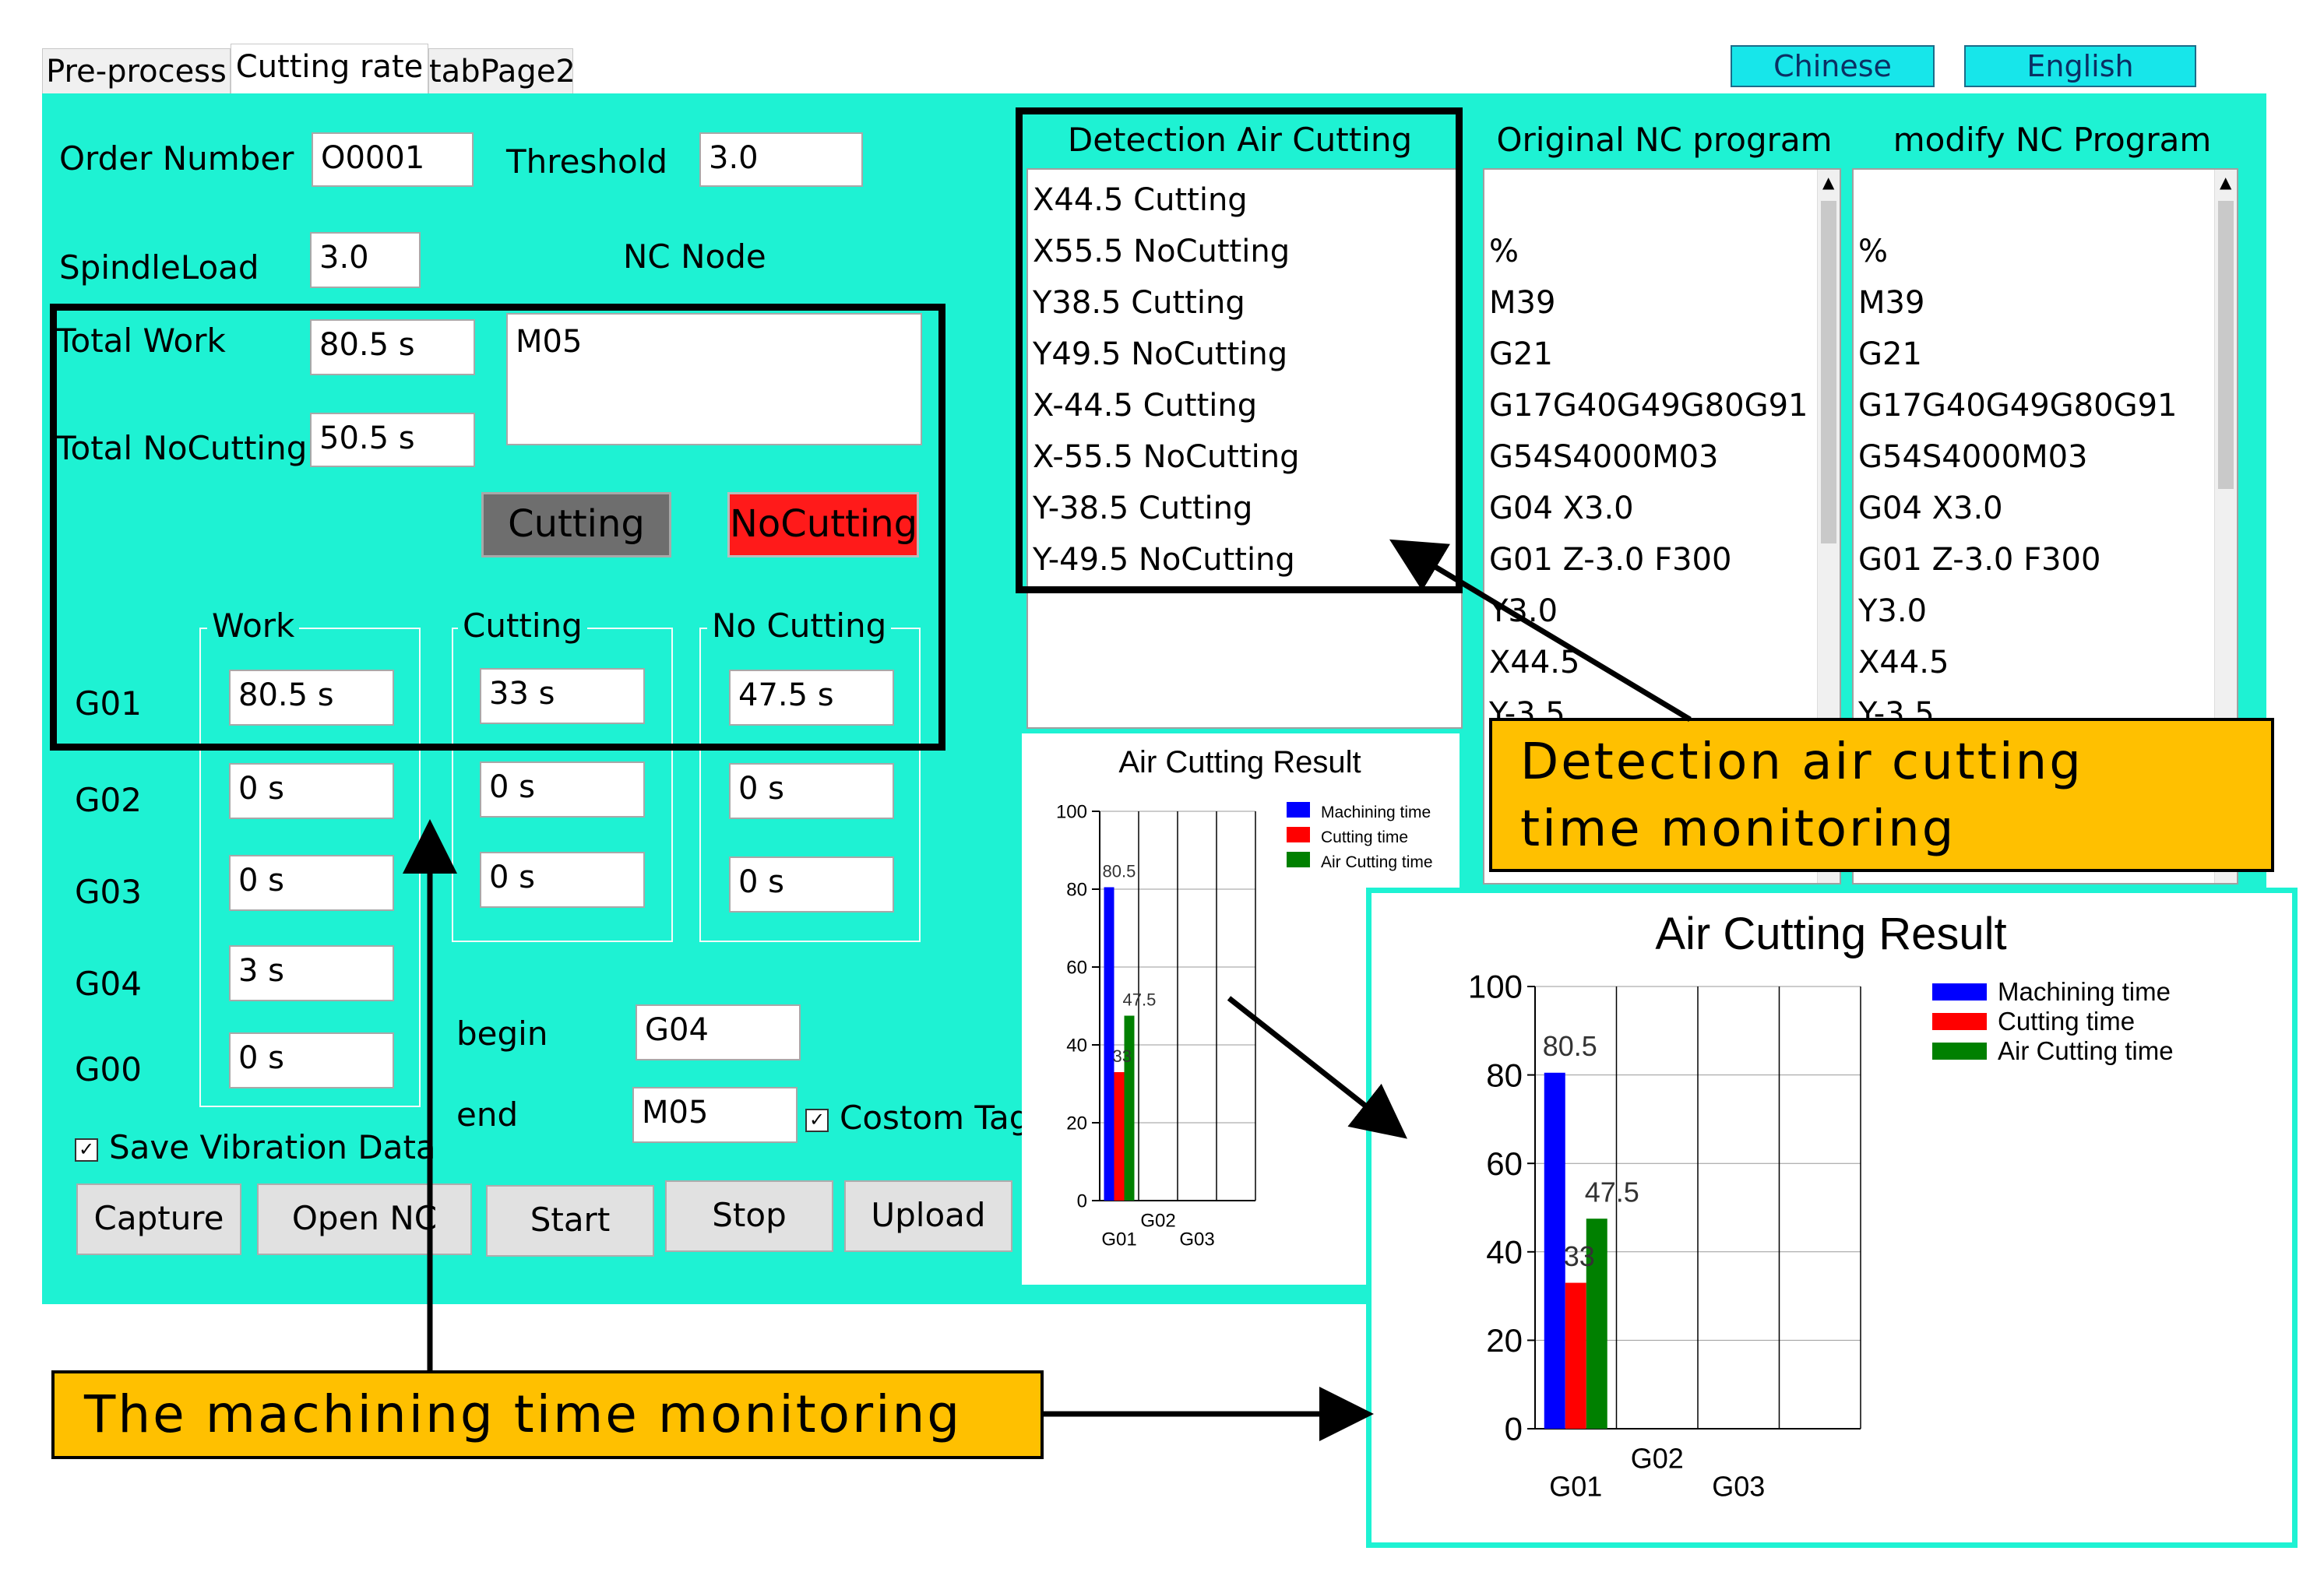 Image resolution: width=2324 pixels, height=1572 pixels. Describe the element at coordinates (1540, 631) in the screenshot. I see `arrow-to-detection-list` at that location.